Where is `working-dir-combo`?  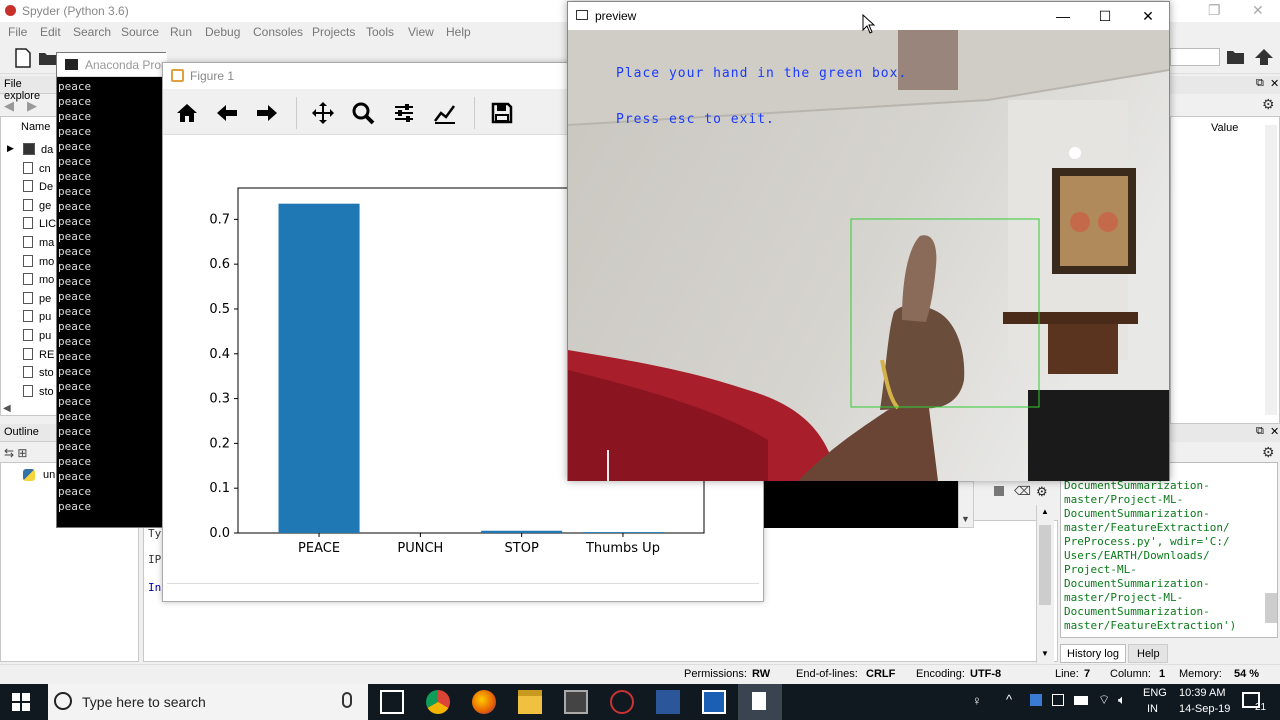 working-dir-combo is located at coordinates (1195, 57).